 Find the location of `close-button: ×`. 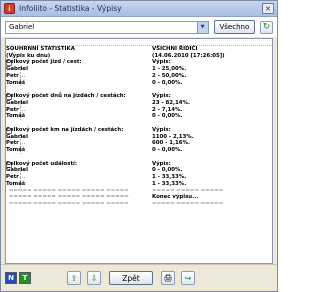

close-button: × is located at coordinates (268, 8).